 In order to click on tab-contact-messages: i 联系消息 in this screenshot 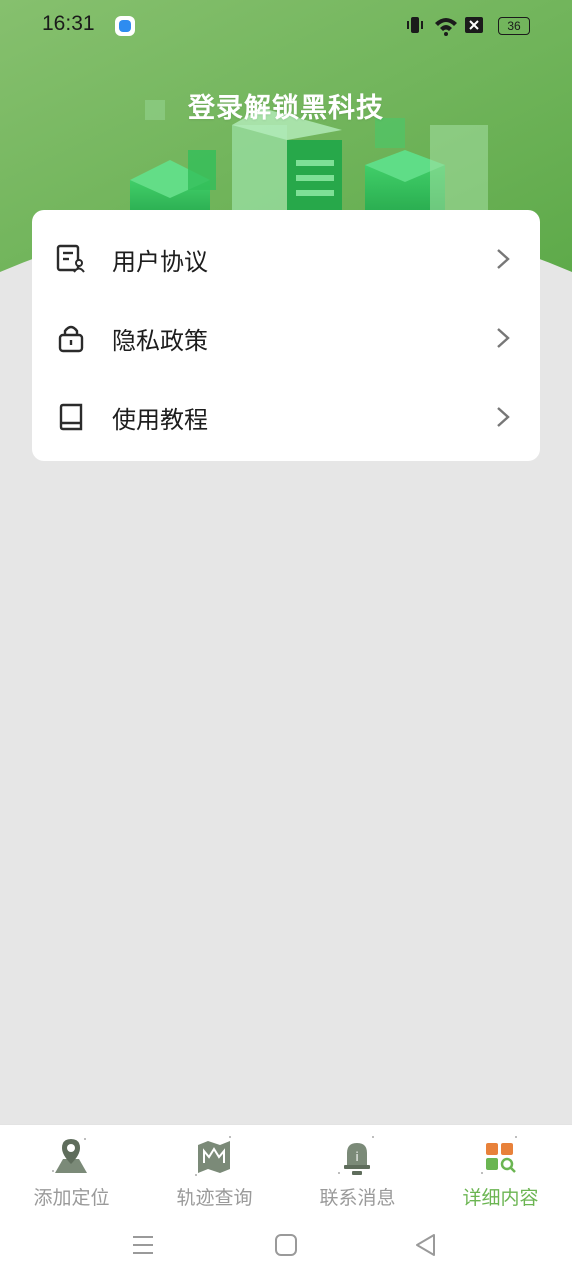, I will do `click(357, 1168)`.